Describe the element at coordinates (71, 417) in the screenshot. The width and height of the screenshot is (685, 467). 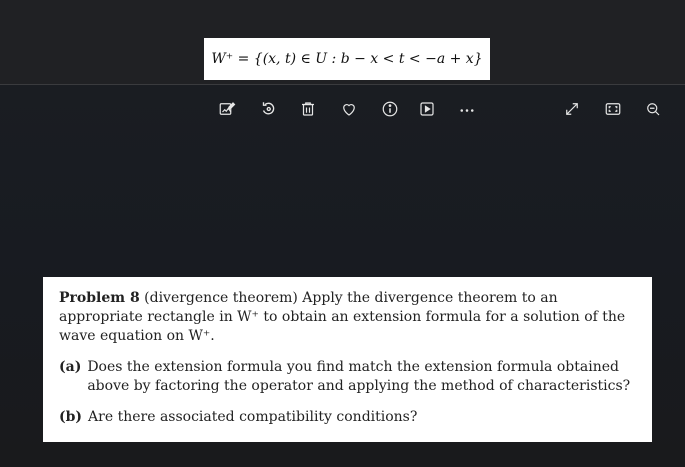
I see `question-b-label: (b)` at that location.